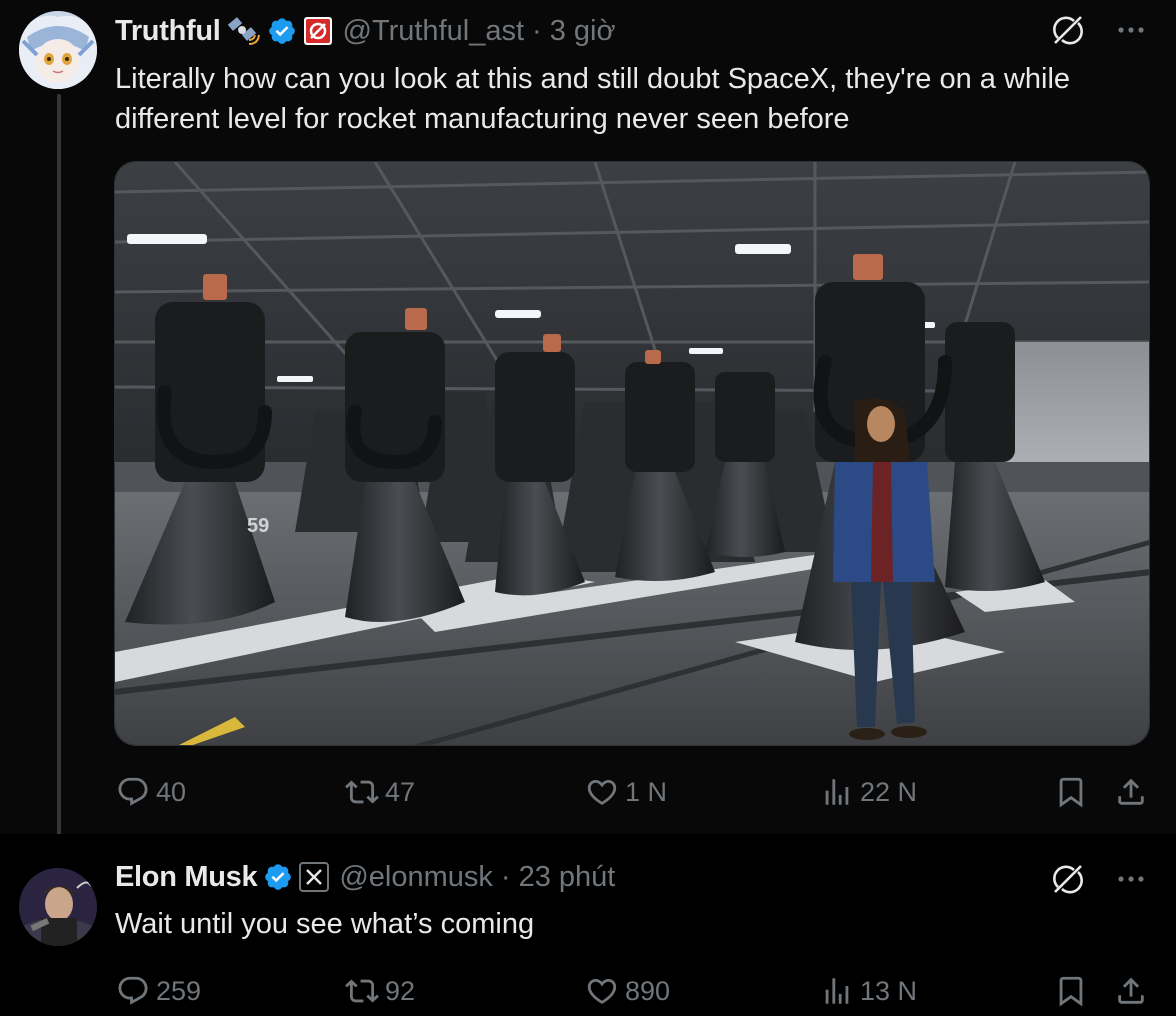 This screenshot has width=1176, height=1016. I want to click on thread-connector-line, so click(59, 472).